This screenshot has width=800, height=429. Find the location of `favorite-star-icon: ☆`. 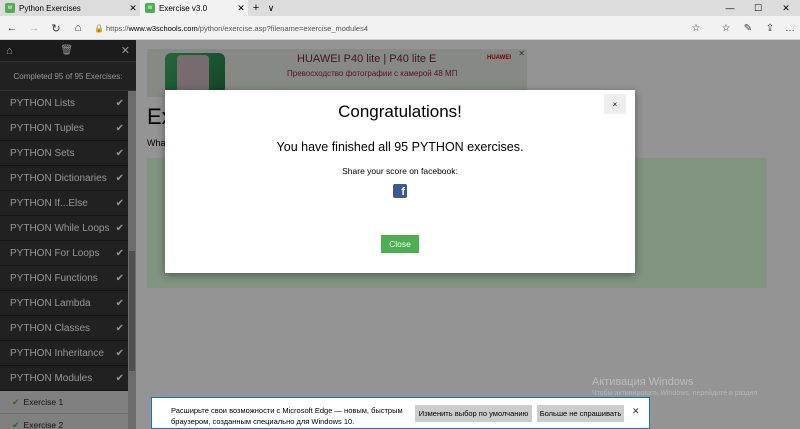

favorite-star-icon: ☆ is located at coordinates (696, 28).